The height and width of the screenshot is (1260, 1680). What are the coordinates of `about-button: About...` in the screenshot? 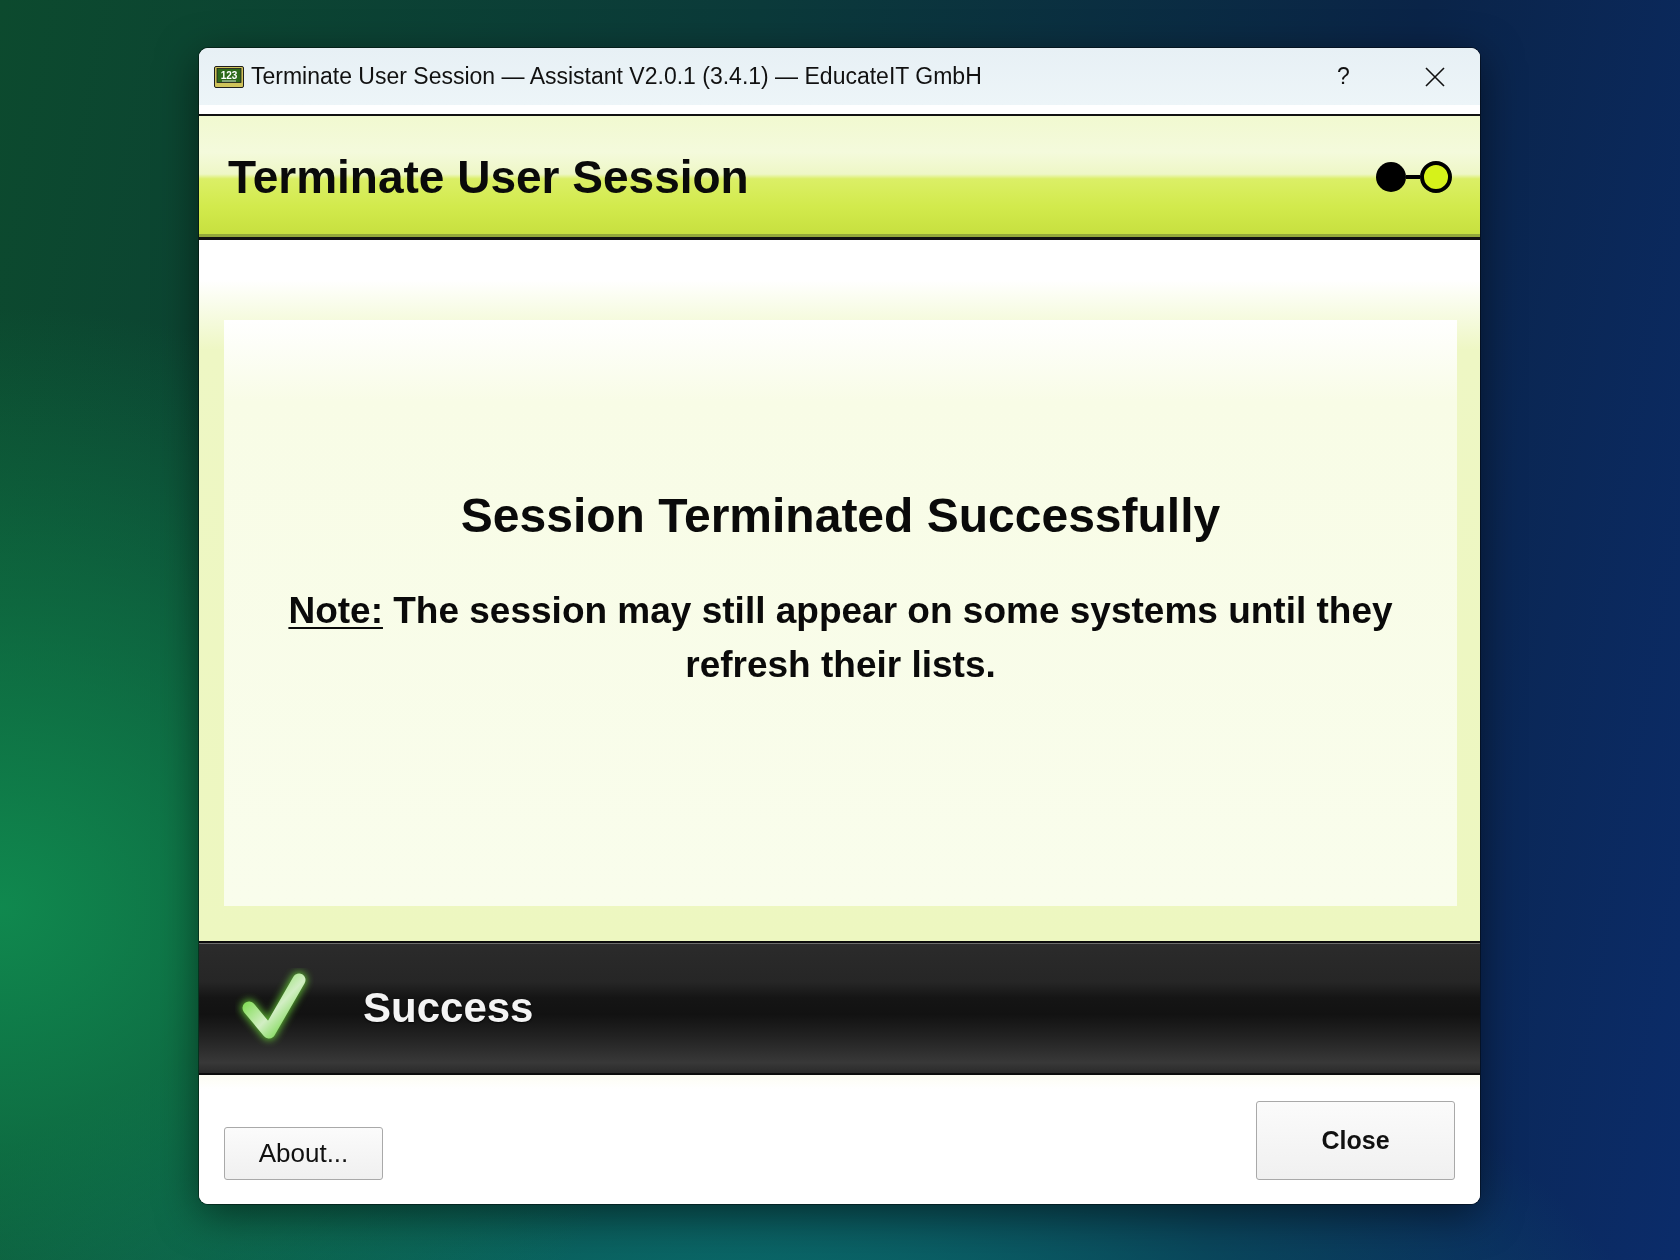 It's located at (303, 1153).